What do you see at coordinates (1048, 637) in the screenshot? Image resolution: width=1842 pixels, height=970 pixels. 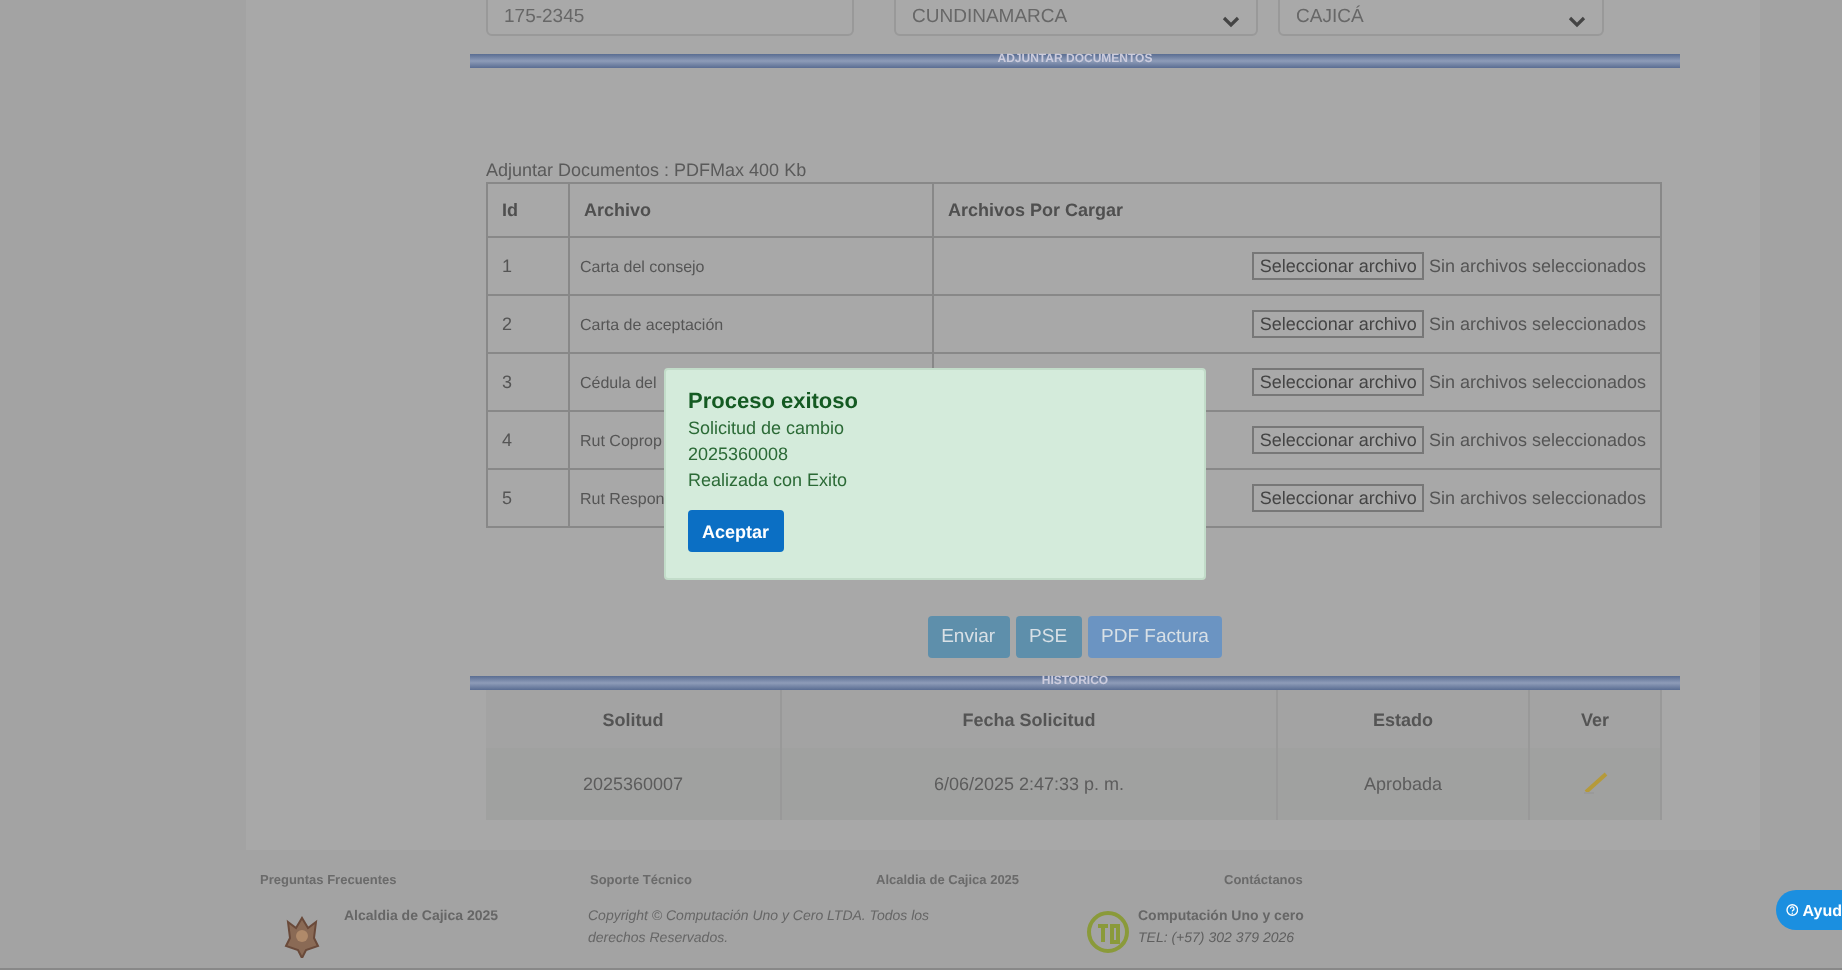 I see `action-button: PSE` at bounding box center [1048, 637].